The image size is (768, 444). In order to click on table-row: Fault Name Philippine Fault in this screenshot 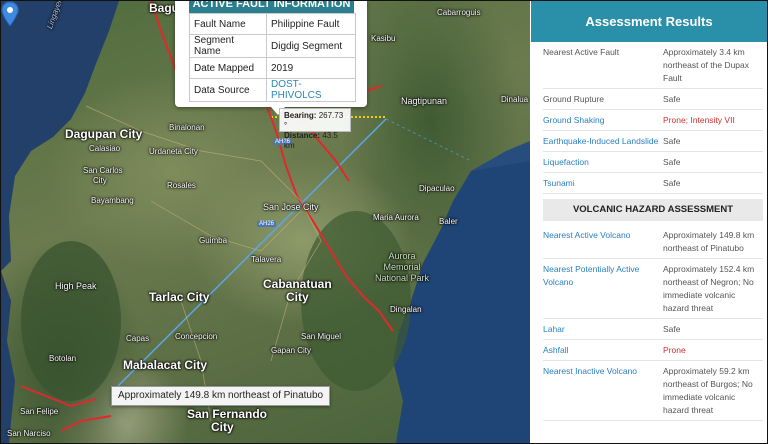, I will do `click(272, 24)`.